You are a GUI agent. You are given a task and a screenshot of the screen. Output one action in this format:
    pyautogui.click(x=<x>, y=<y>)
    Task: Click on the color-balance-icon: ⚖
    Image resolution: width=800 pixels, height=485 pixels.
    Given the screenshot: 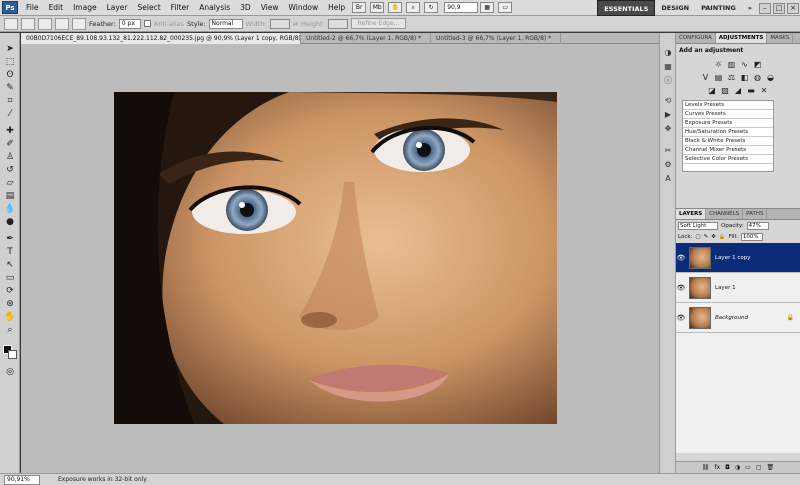 What is the action you would take?
    pyautogui.click(x=731, y=78)
    